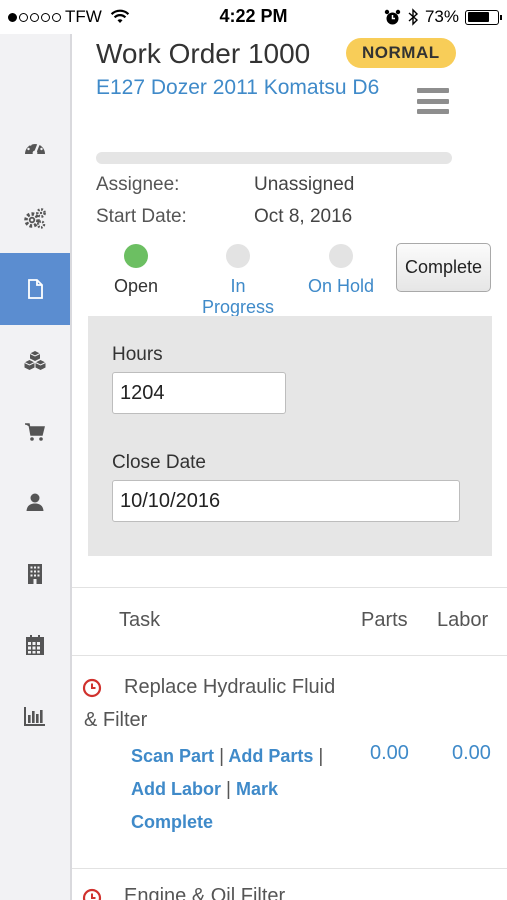 The height and width of the screenshot is (900, 507). I want to click on dashboard-icon, so click(35, 149).